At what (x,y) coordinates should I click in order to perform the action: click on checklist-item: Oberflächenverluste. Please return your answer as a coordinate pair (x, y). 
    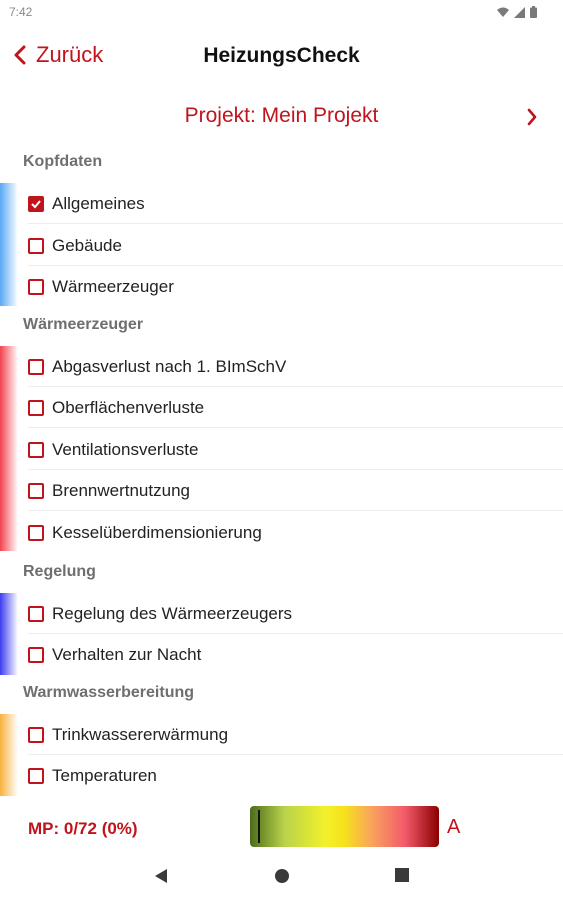
    Looking at the image, I should click on (290, 407).